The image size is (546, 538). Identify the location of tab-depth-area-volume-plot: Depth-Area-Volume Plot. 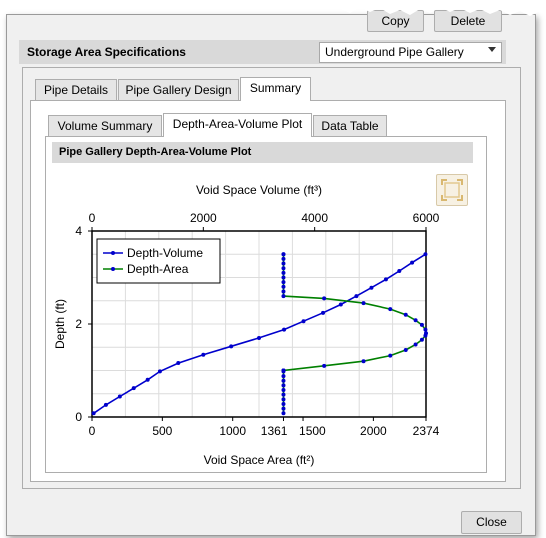
(237, 125).